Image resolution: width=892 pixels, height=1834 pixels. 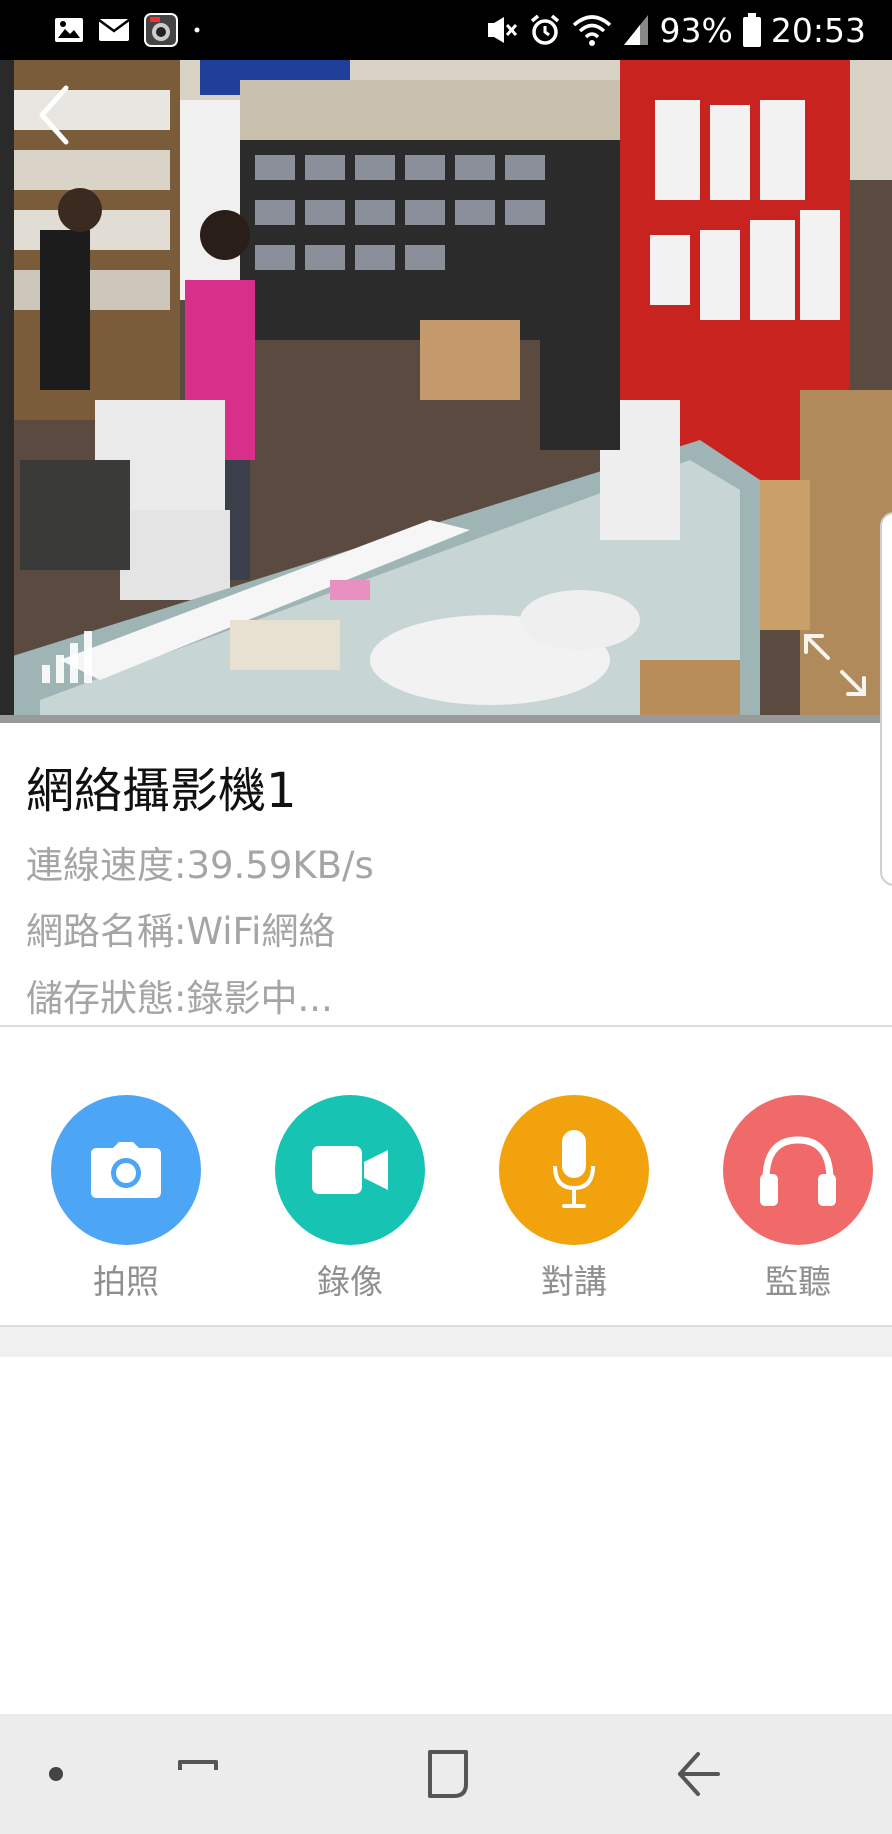 What do you see at coordinates (350, 1281) in the screenshot?
I see `record-label: 錄像` at bounding box center [350, 1281].